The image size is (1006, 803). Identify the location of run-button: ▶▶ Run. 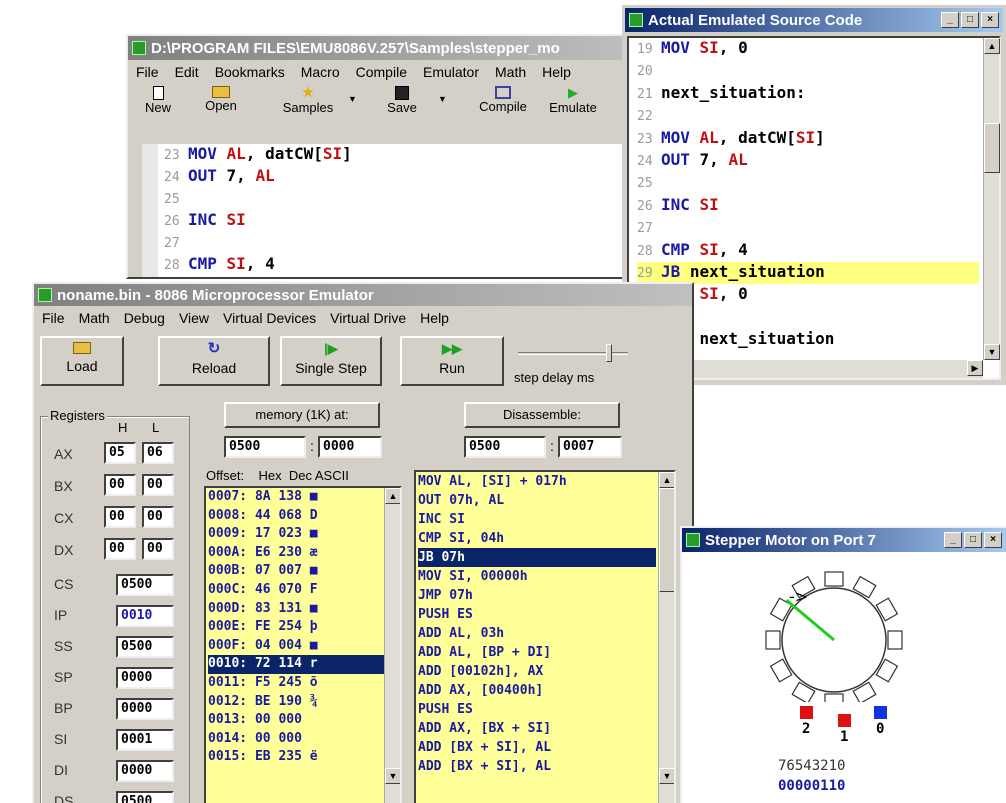
(452, 361).